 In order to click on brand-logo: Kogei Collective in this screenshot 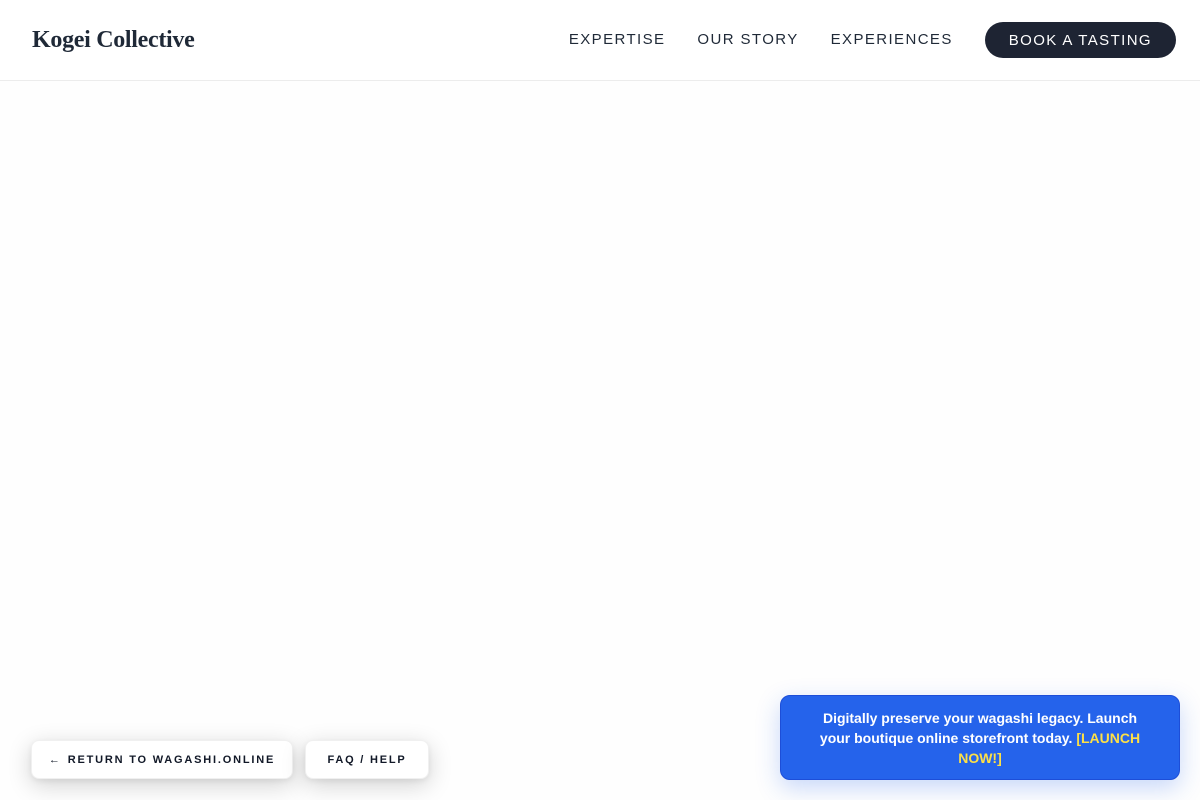, I will do `click(113, 40)`.